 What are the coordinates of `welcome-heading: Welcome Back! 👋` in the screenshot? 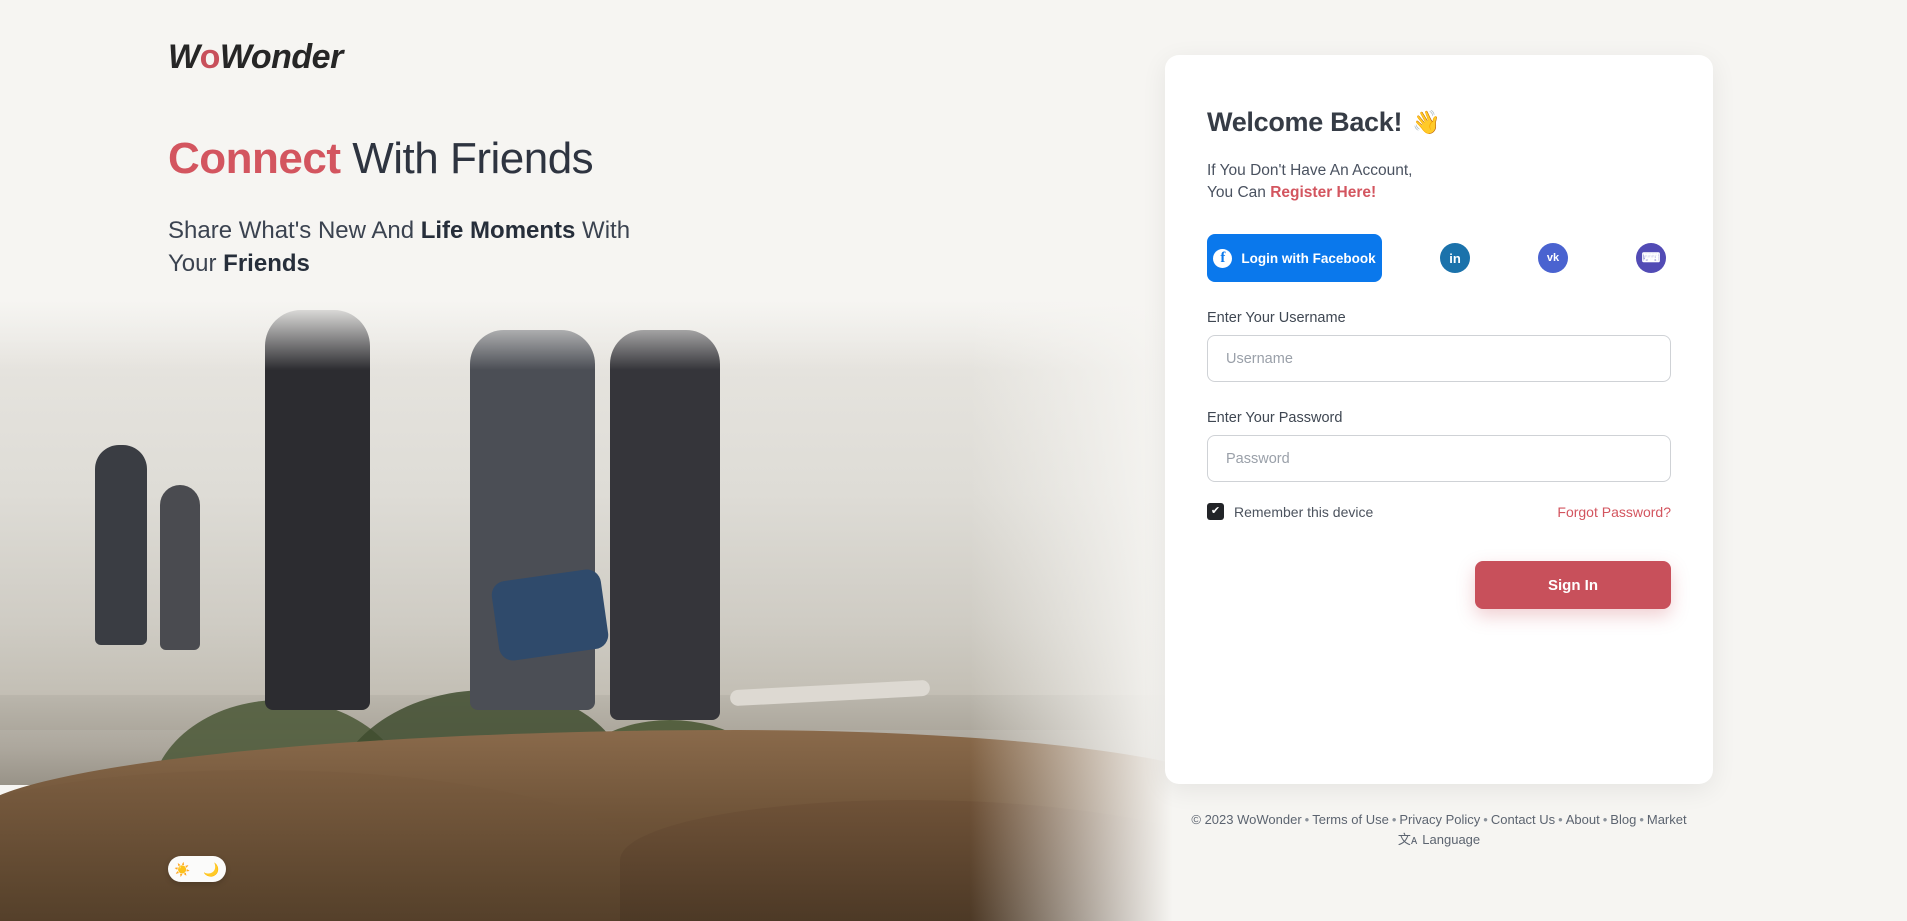 It's located at (1439, 122).